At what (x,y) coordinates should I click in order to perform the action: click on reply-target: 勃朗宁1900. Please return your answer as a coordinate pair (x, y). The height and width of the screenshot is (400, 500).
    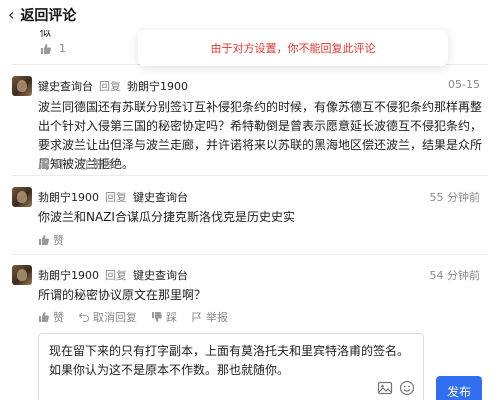
    Looking at the image, I should click on (157, 86).